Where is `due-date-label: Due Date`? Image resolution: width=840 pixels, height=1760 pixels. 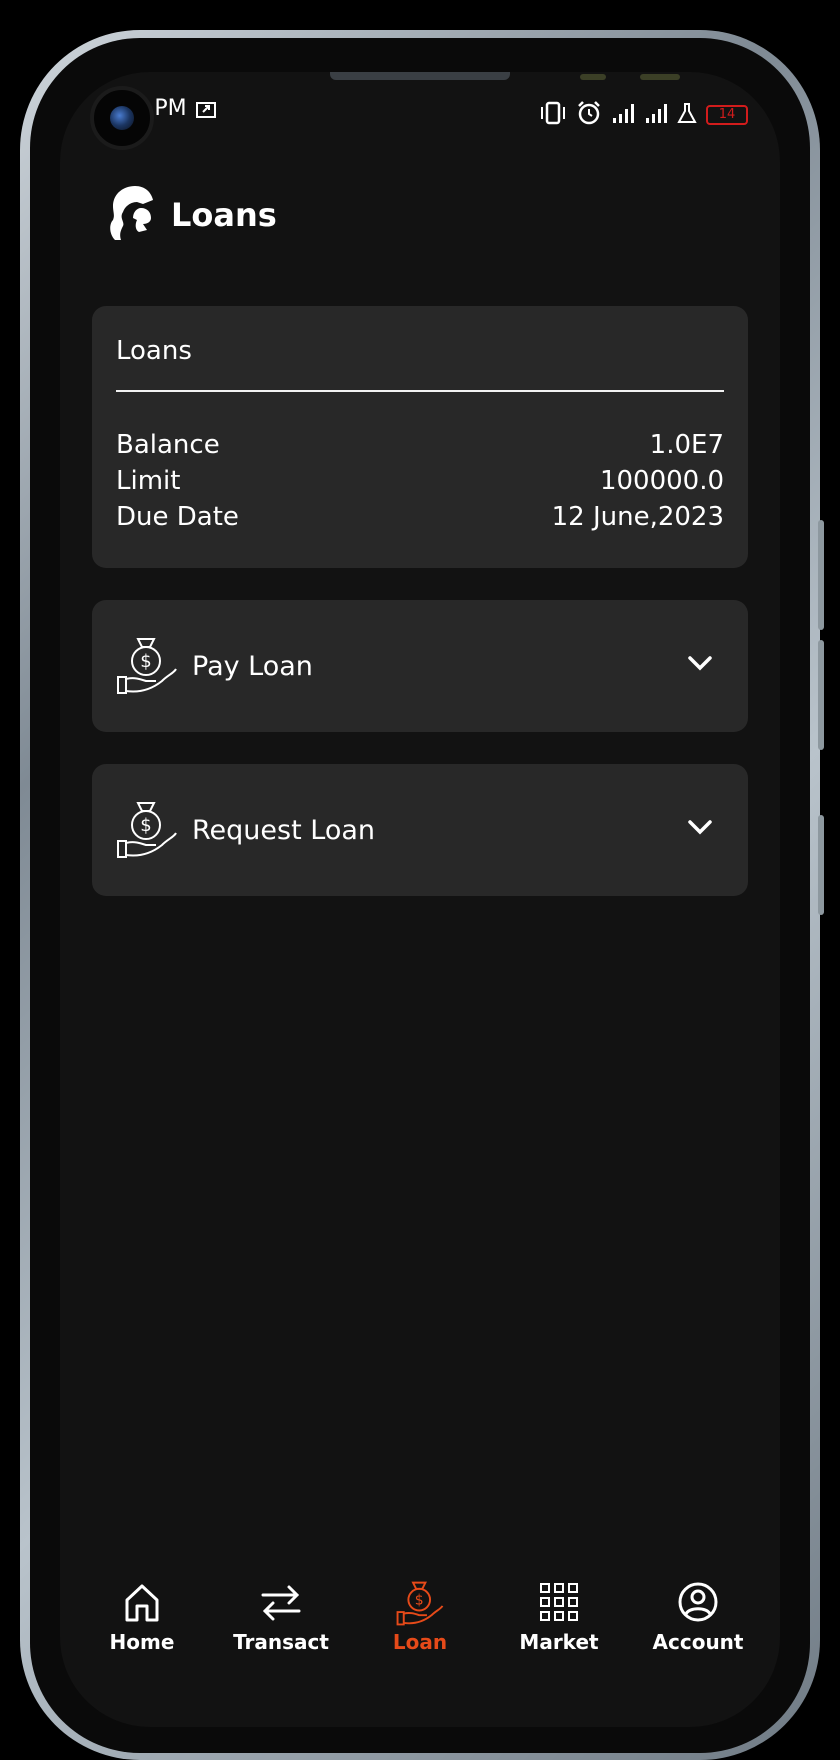 due-date-label: Due Date is located at coordinates (177, 517).